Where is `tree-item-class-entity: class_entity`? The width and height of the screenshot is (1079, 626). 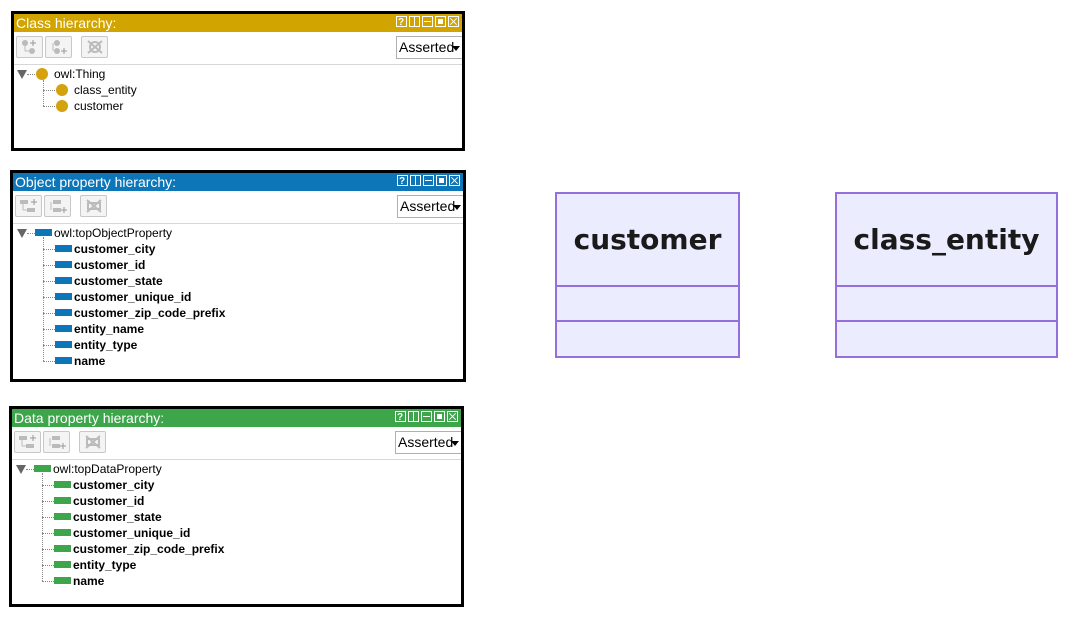
tree-item-class-entity: class_entity is located at coordinates (105, 90).